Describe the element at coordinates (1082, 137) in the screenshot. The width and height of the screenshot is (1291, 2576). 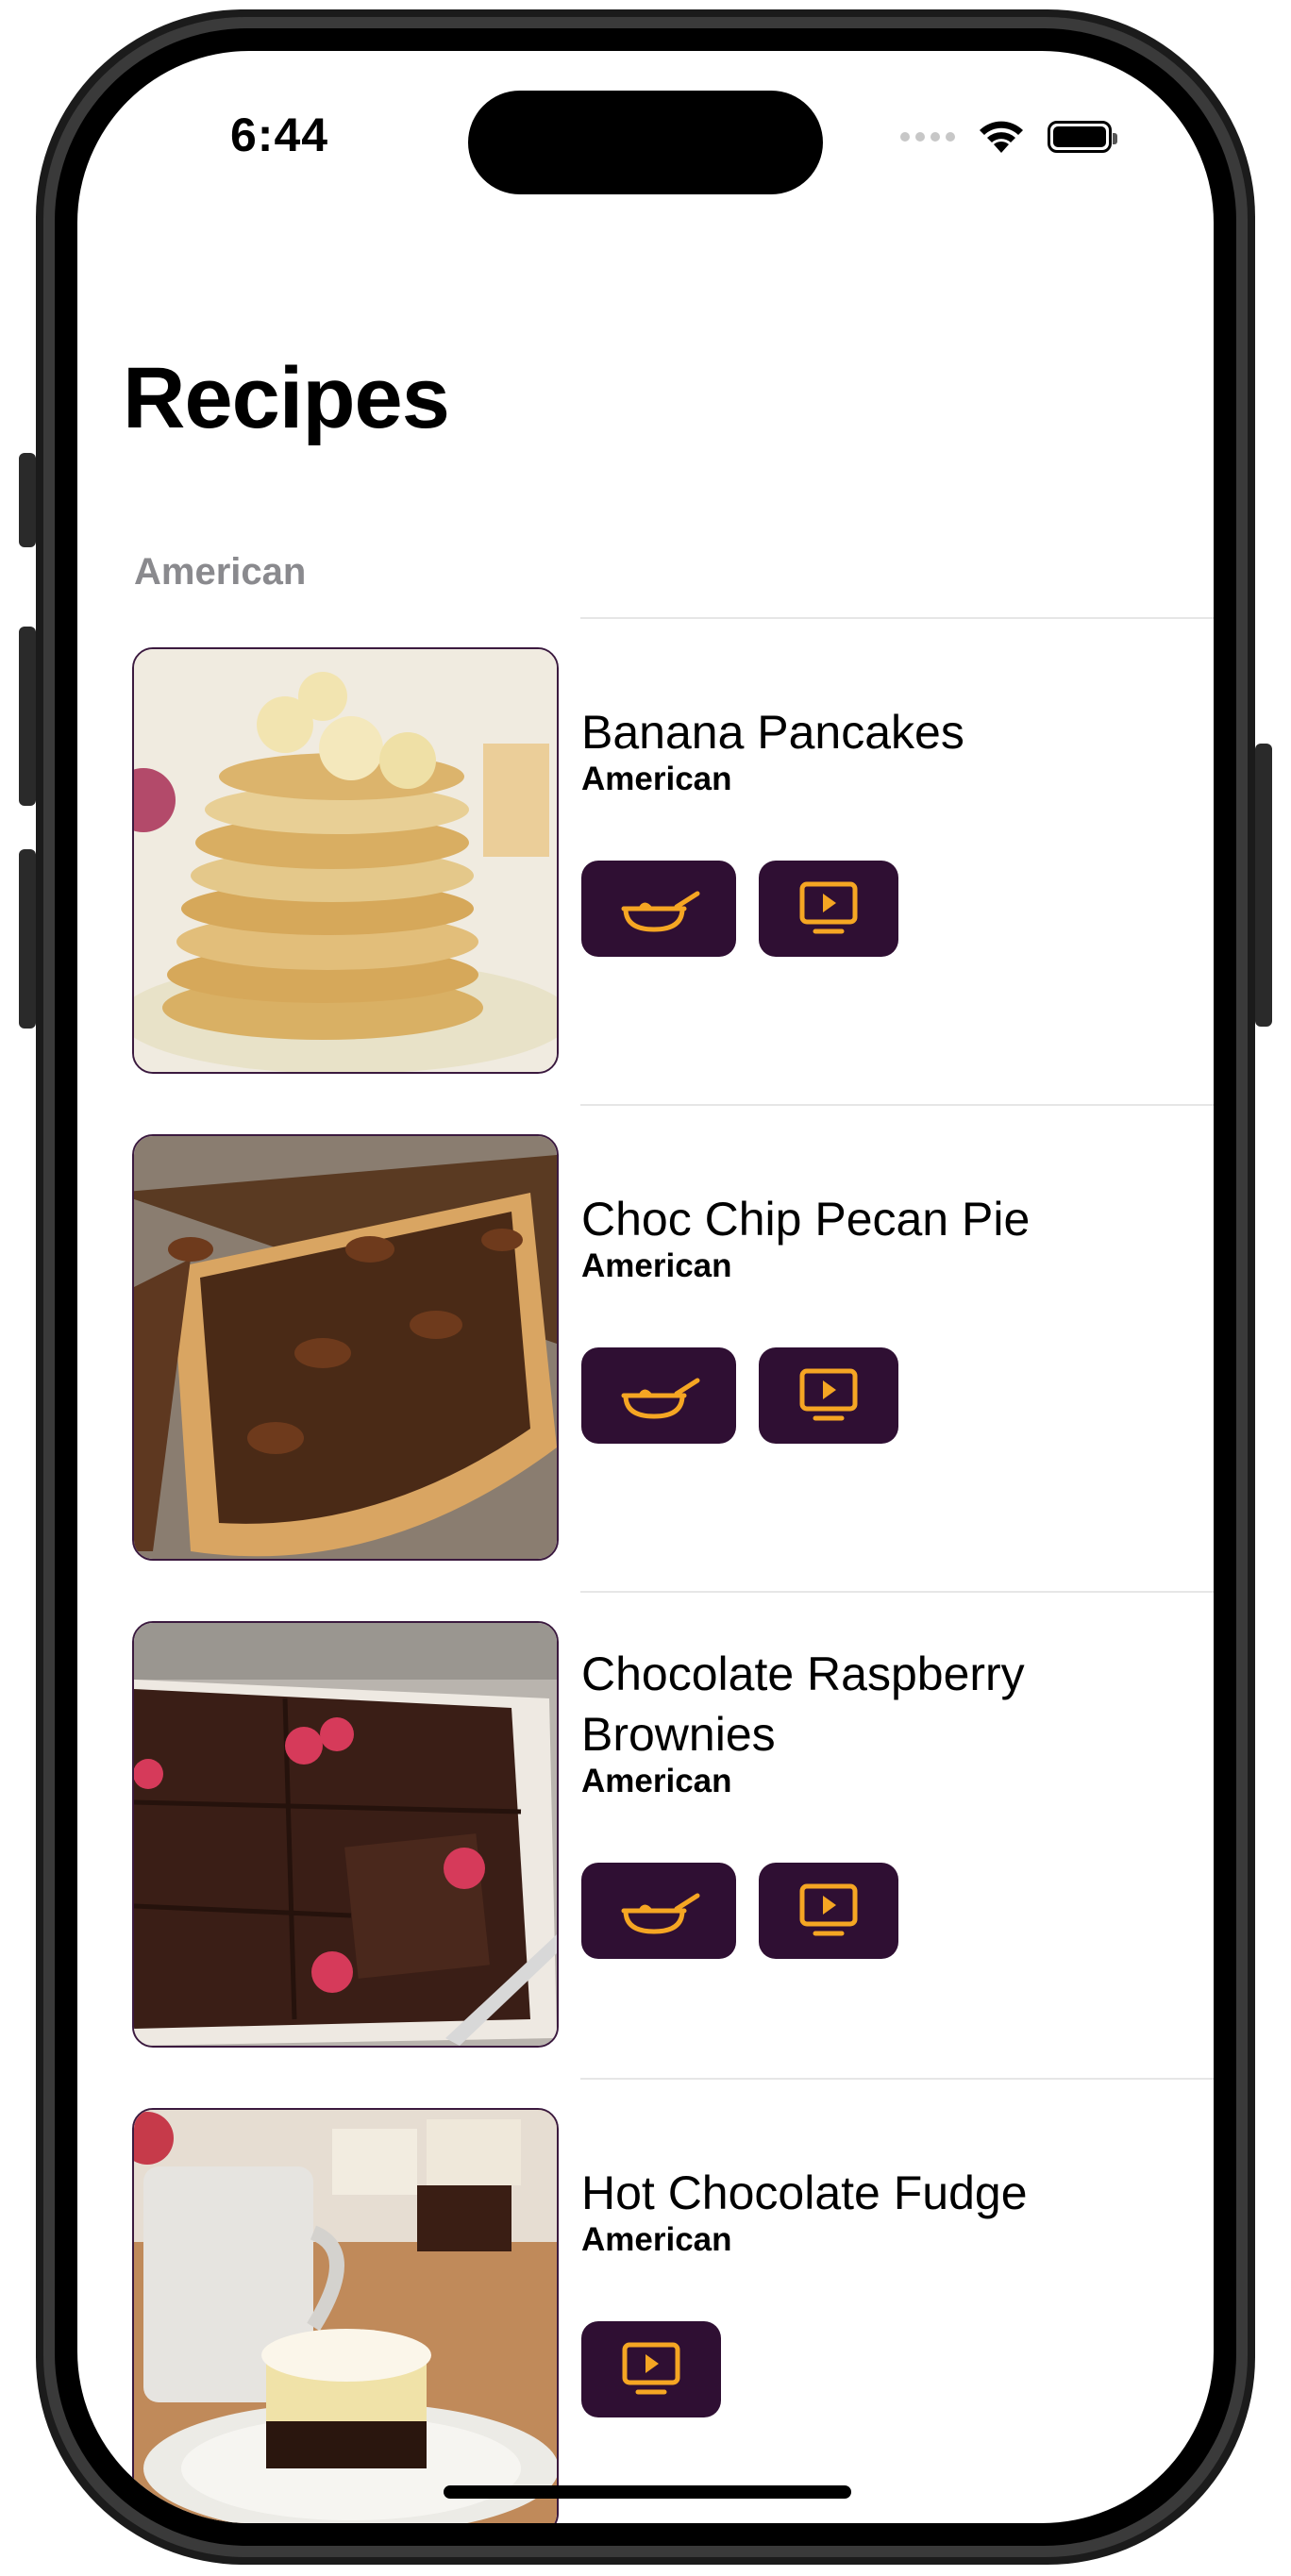
I see `battery-icon` at that location.